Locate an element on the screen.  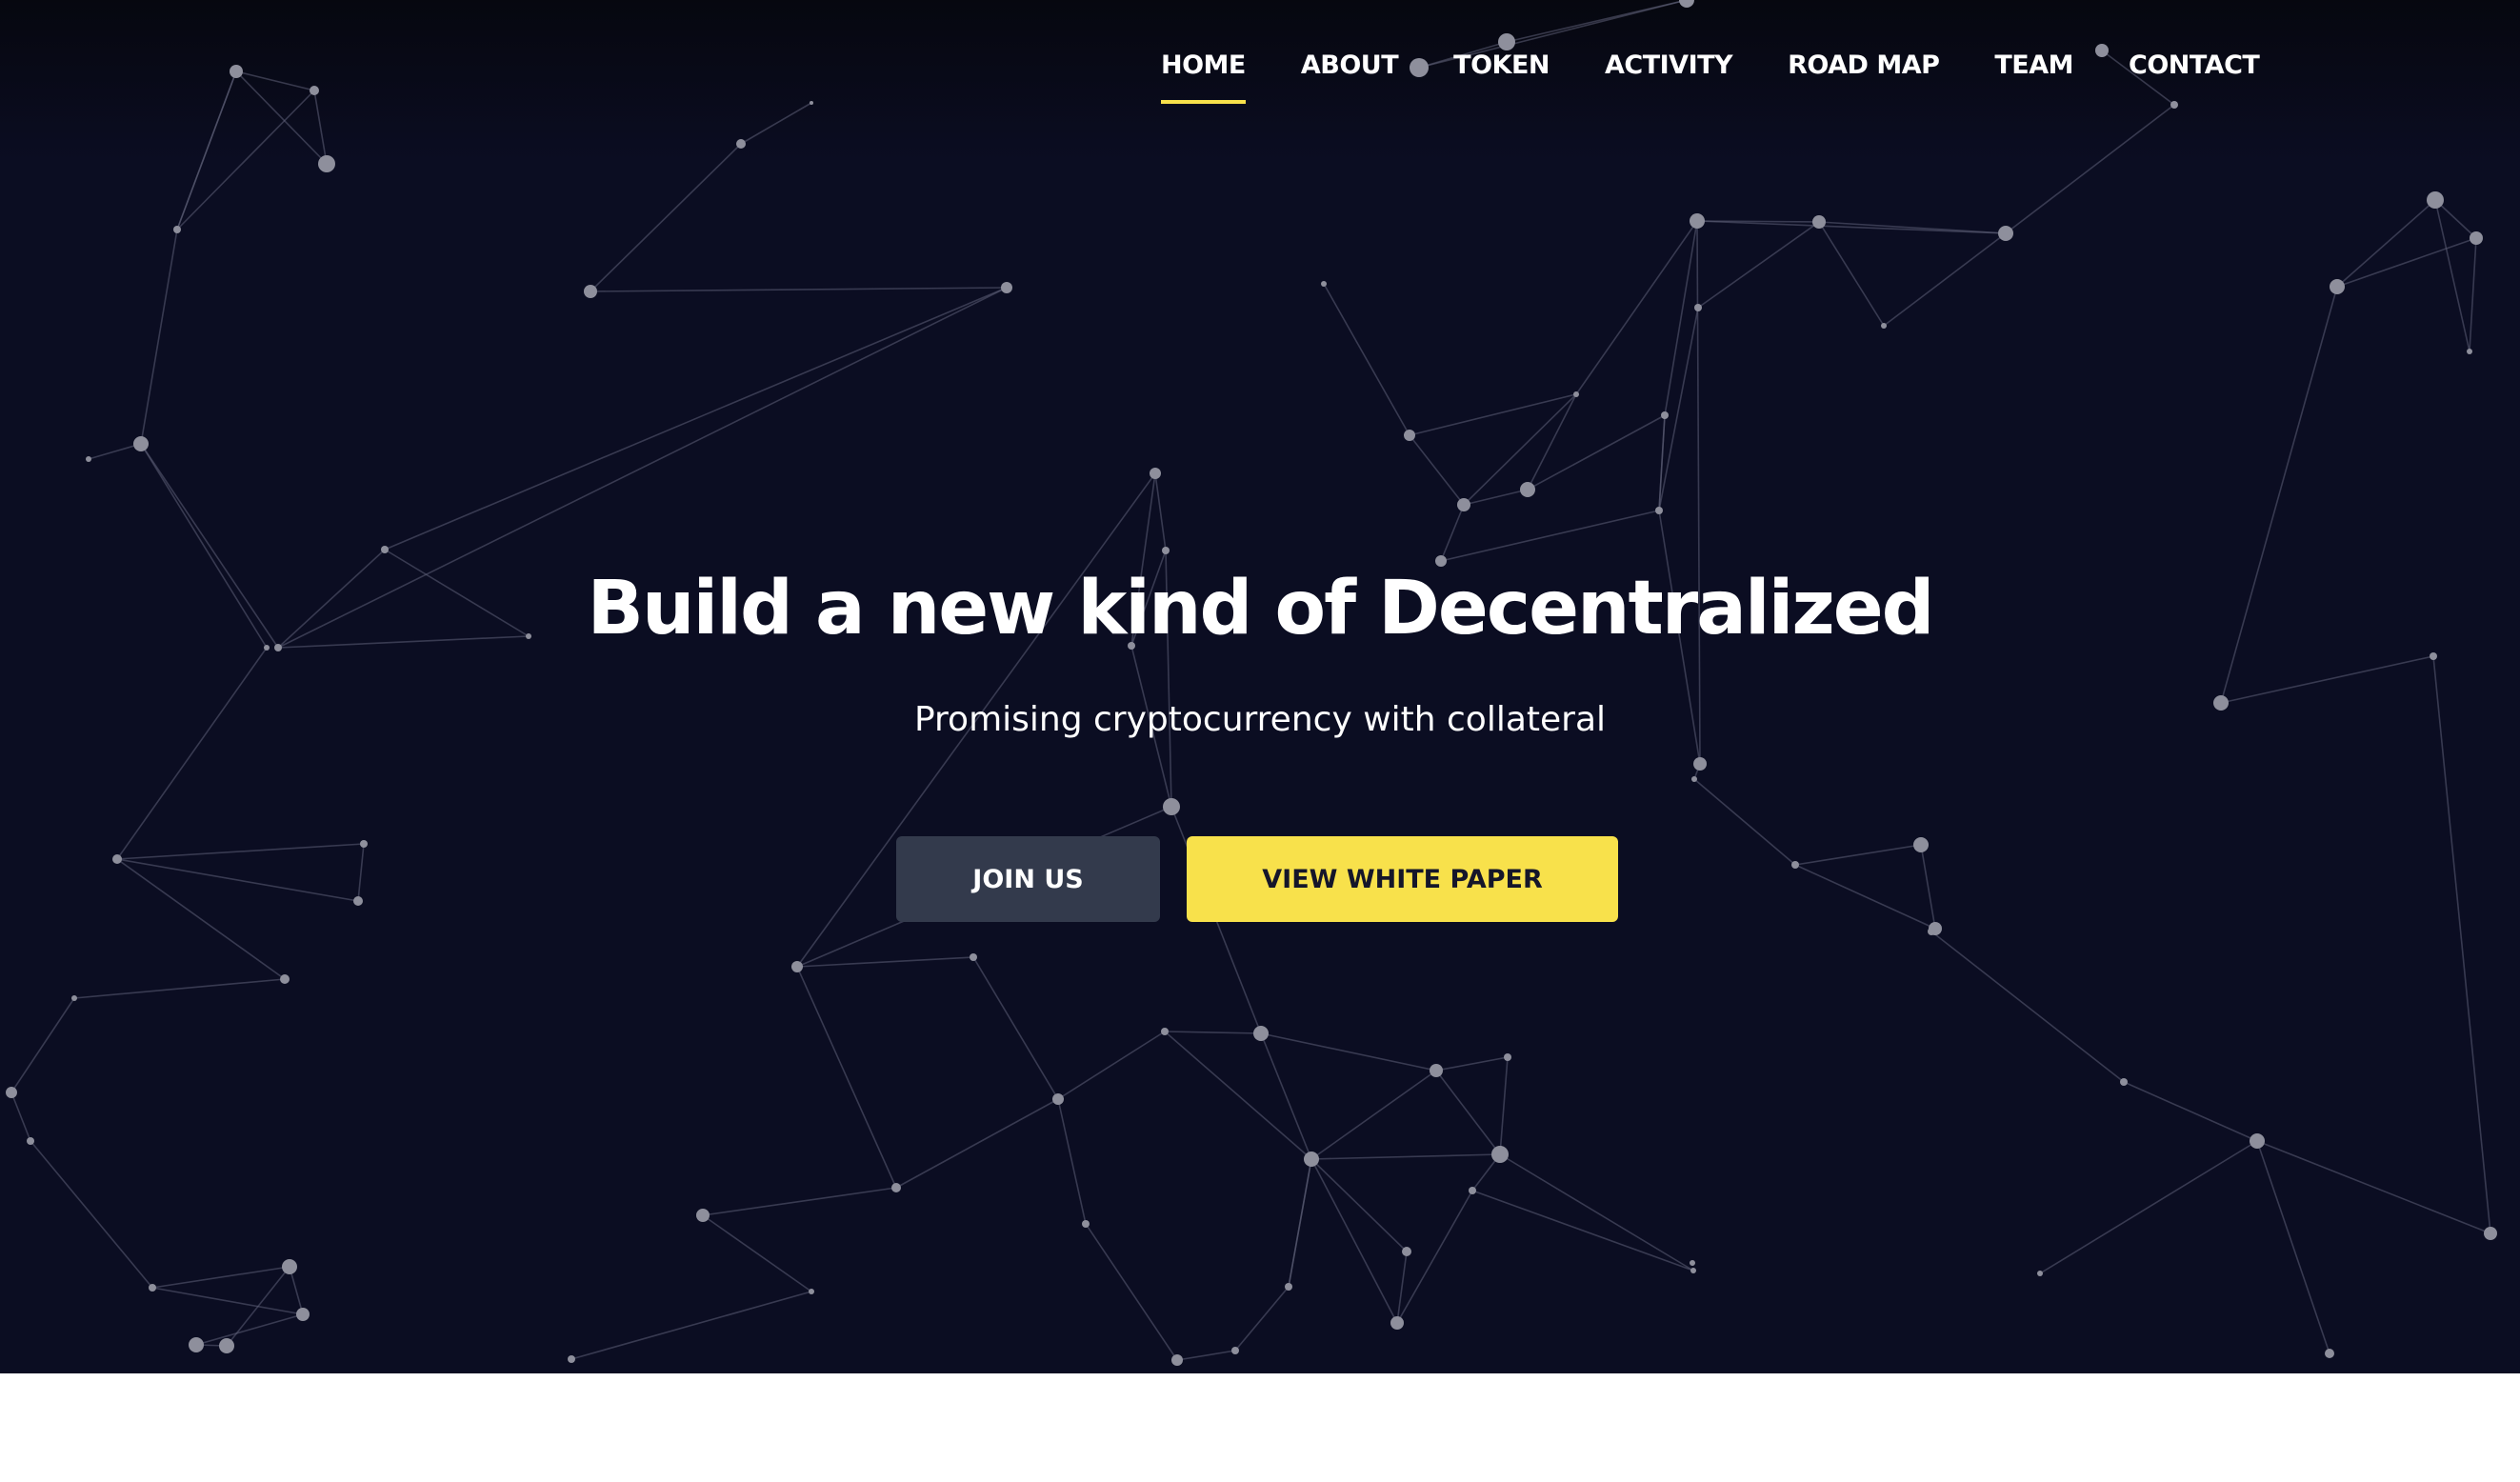
view-white-paper-button: VIEW WHITE PAPER is located at coordinates (1402, 879).